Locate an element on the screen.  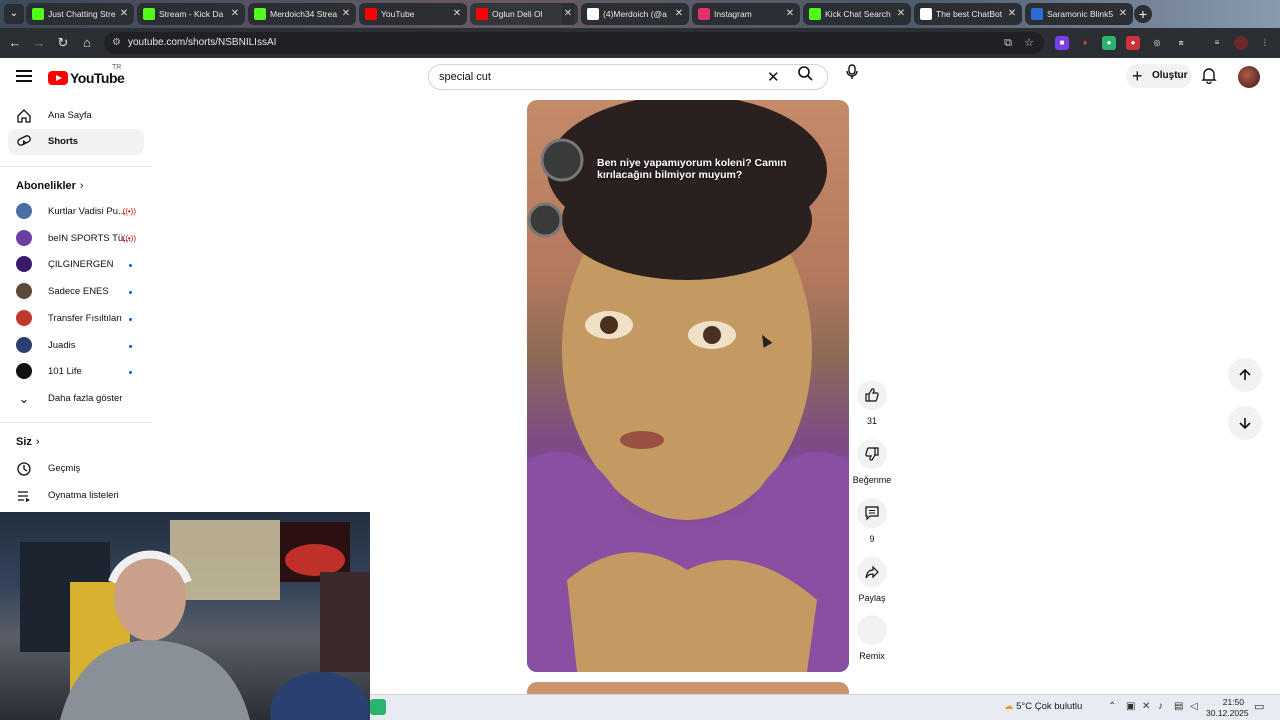
channel-name: Juadis is located at coordinates (62, 345).